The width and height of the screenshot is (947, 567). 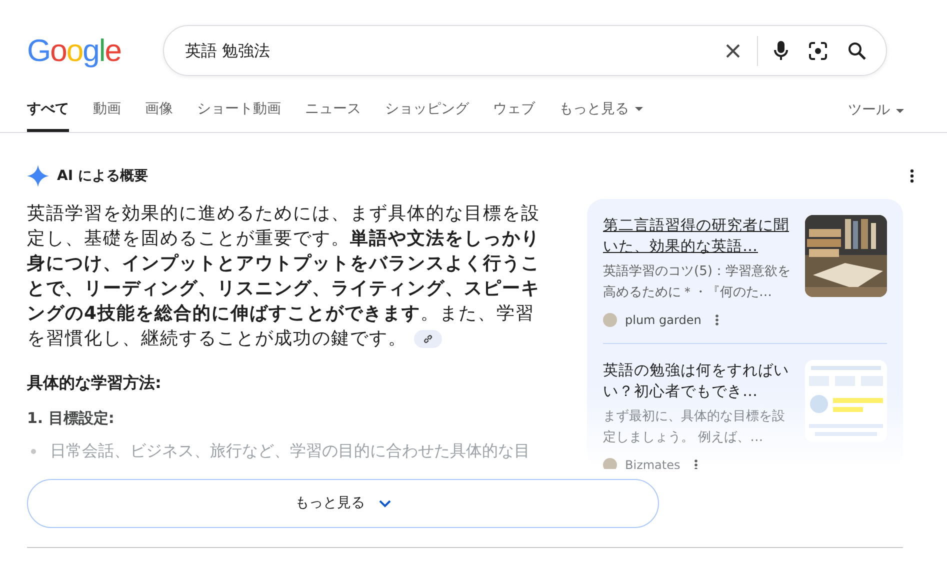 I want to click on chevron-down-icon, so click(x=385, y=504).